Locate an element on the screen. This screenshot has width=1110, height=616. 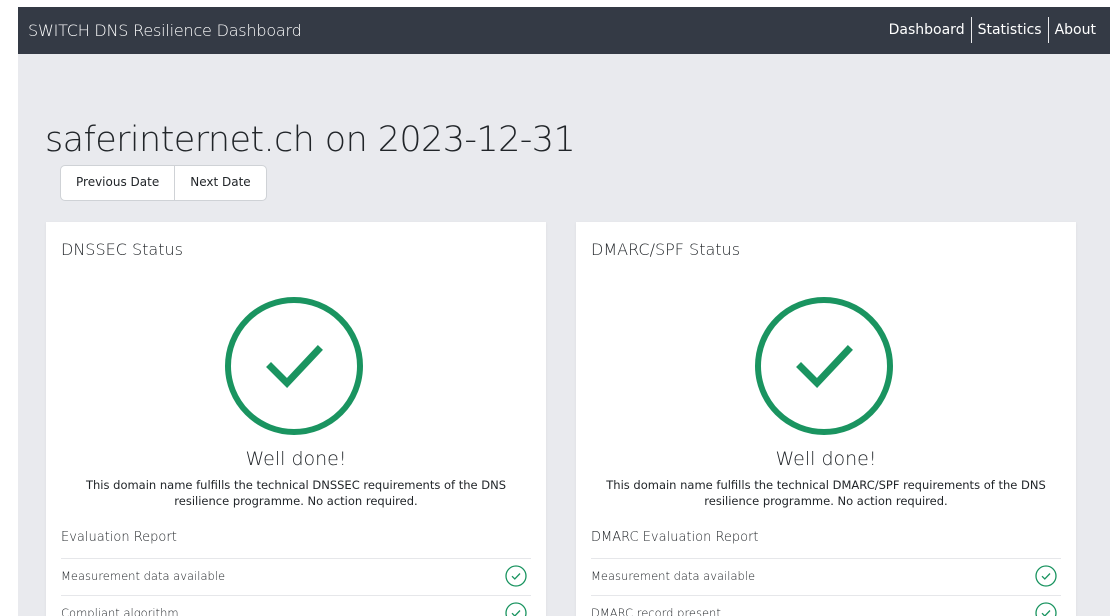
report-item-label: Compliant algorithm is located at coordinates (120, 611).